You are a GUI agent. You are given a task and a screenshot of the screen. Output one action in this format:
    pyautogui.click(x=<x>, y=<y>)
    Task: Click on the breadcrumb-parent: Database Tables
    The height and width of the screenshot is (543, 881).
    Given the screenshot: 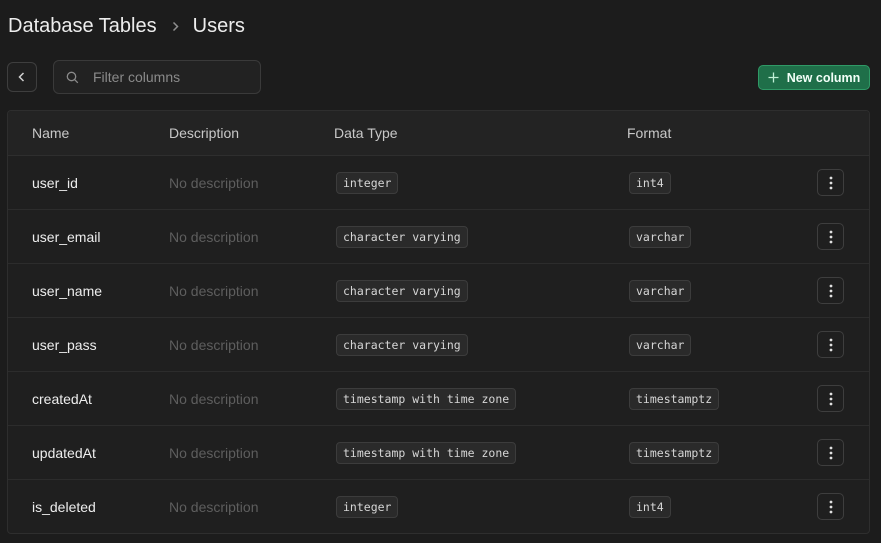 What is the action you would take?
    pyautogui.click(x=82, y=26)
    